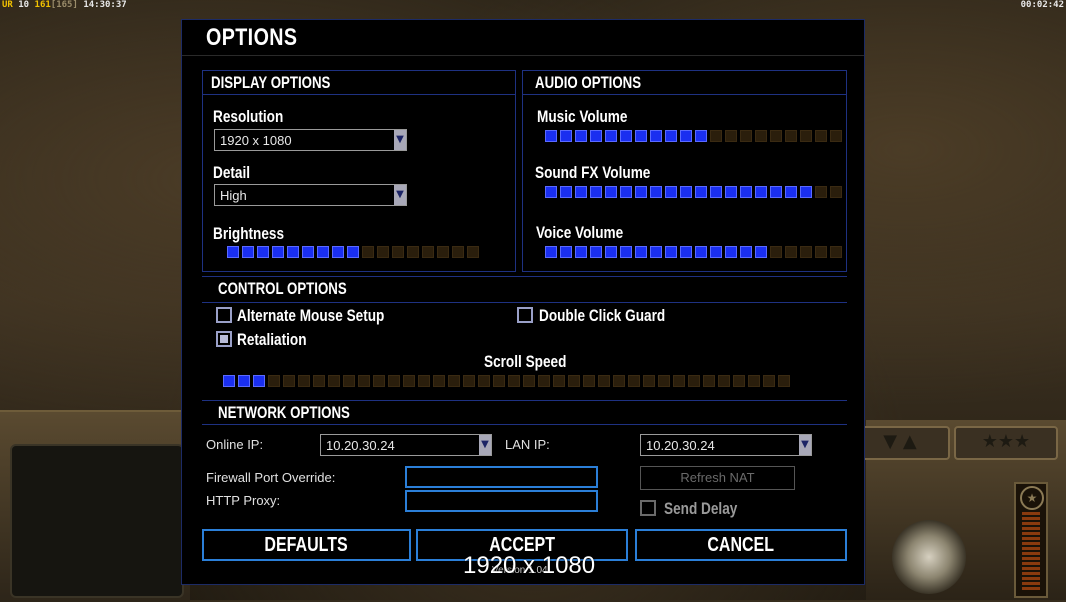 The image size is (1066, 602). What do you see at coordinates (406, 445) in the screenshot?
I see `online-ip-dropdown: 10.20.30.24 ▼` at bounding box center [406, 445].